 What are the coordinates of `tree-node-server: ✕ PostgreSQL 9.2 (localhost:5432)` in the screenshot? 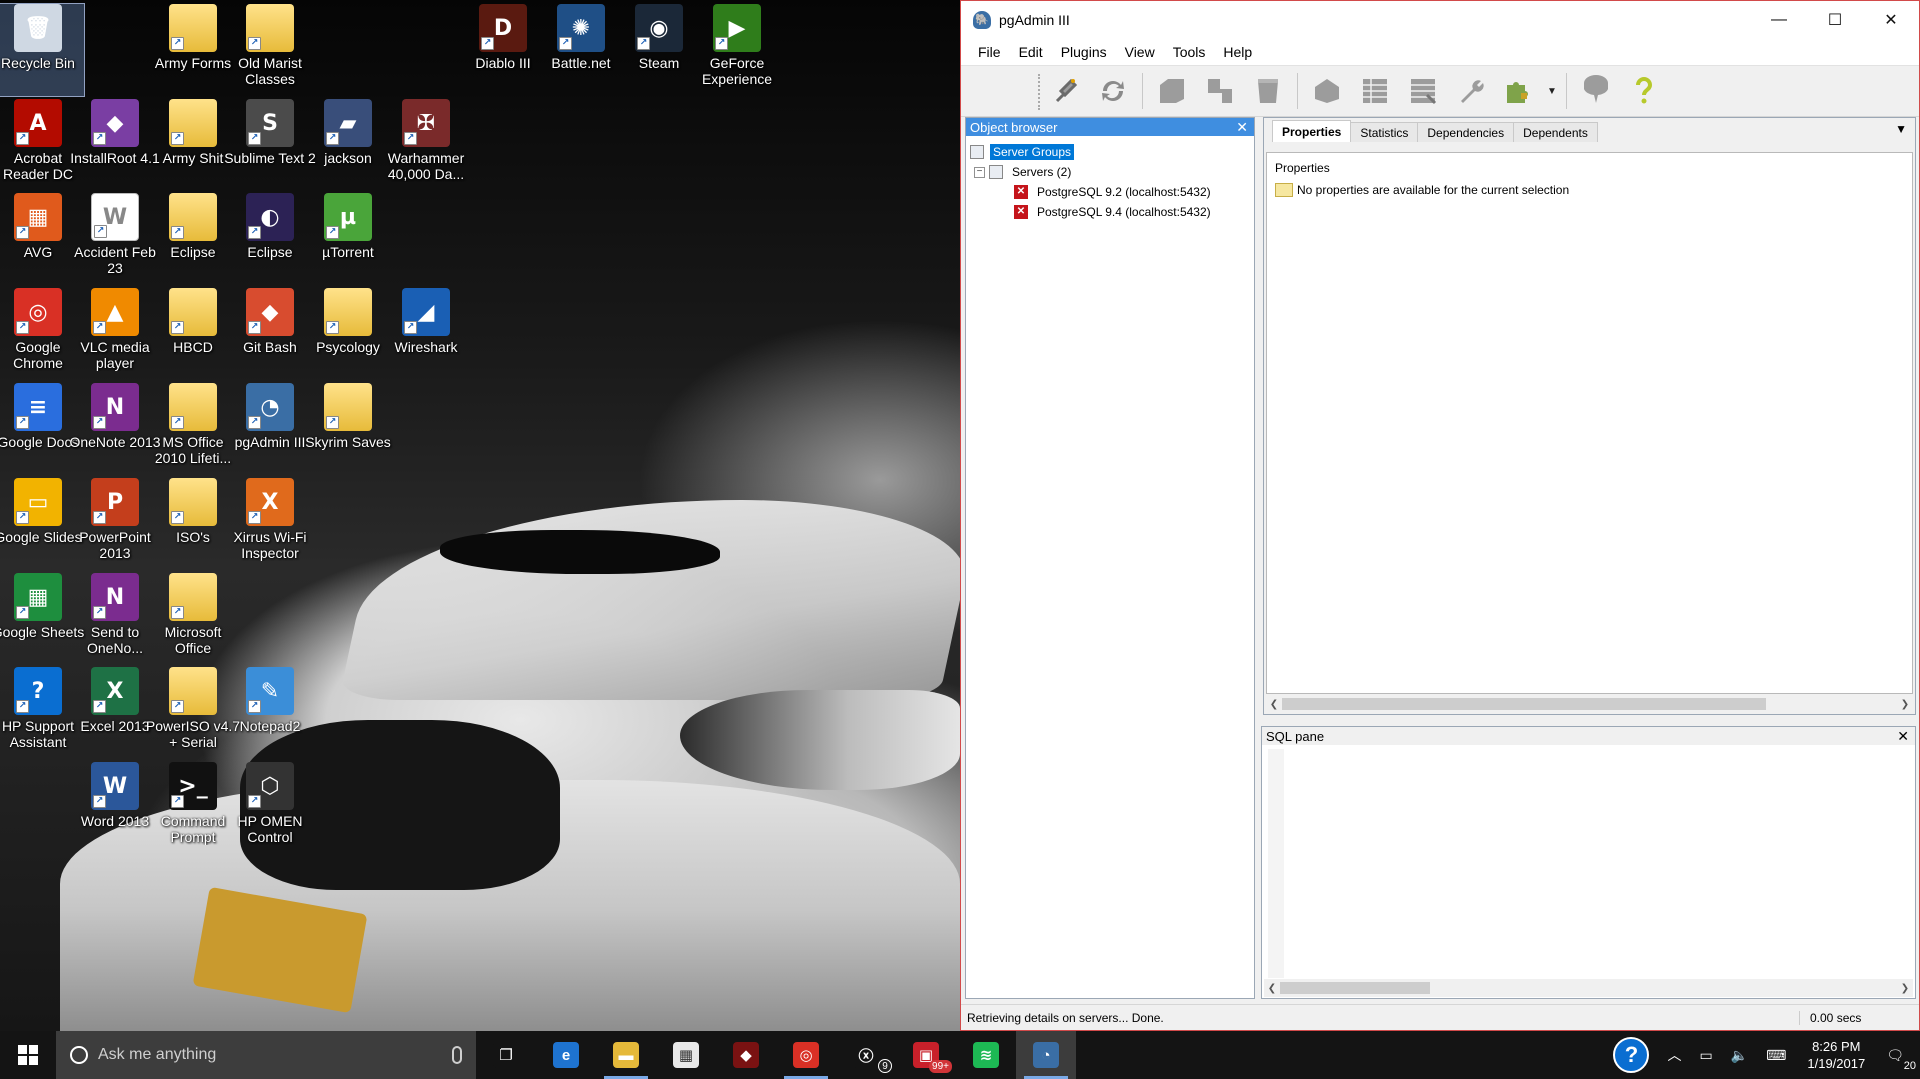 It's located at (1110, 192).